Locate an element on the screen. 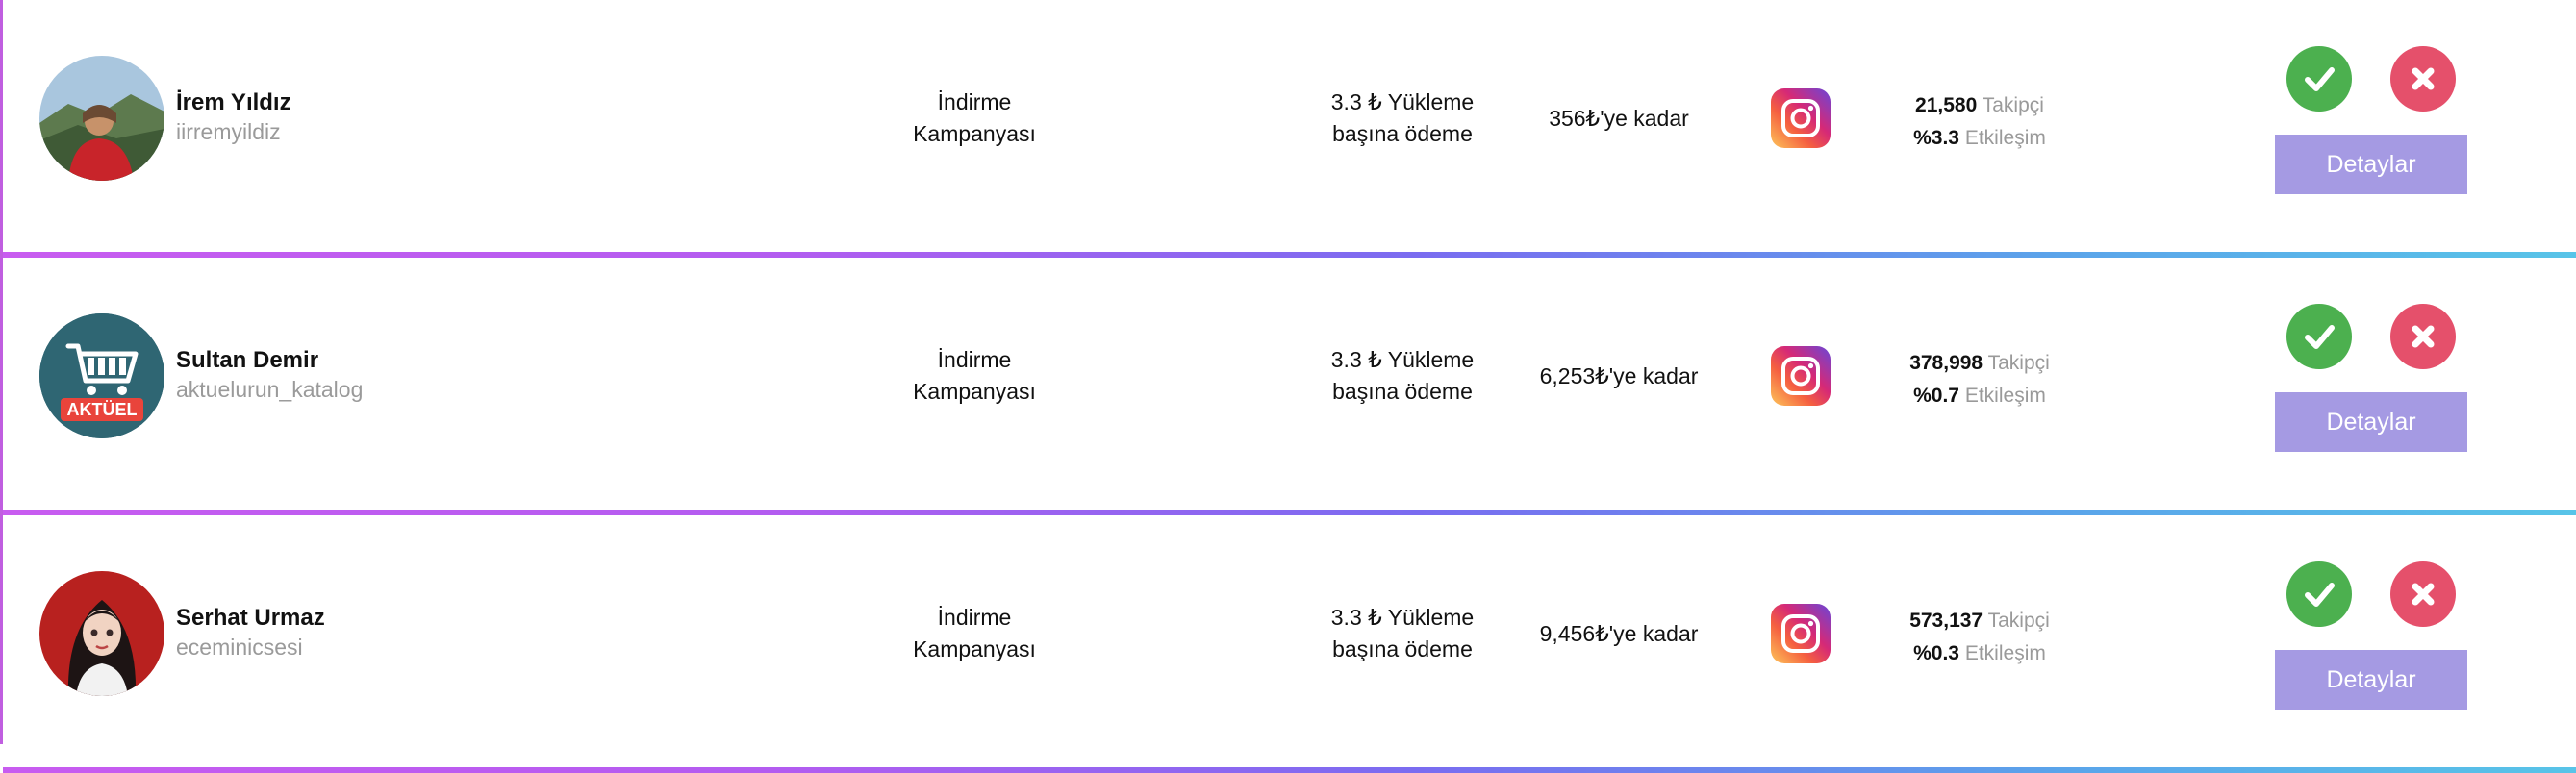  engagement-rate: %3.3 is located at coordinates (1936, 138).